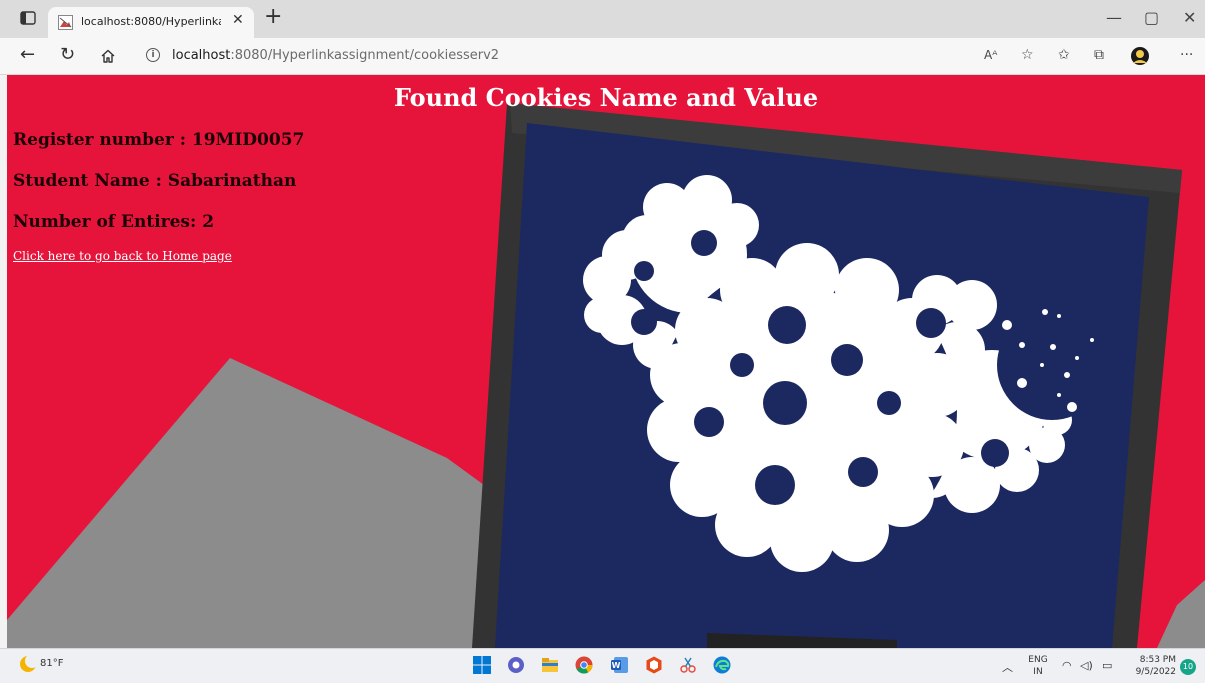  I want to click on page-favicon-icon, so click(65, 22).